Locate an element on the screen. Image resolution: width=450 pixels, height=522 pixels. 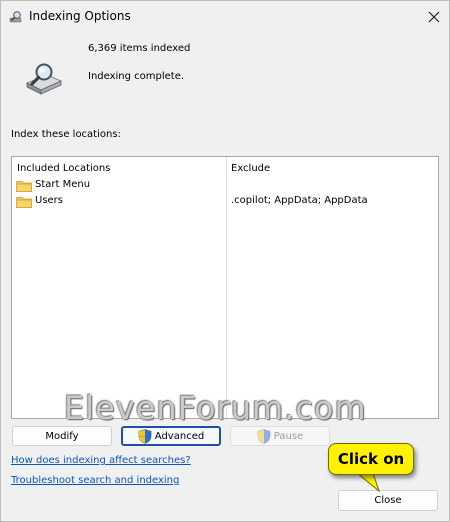
location-name: Users is located at coordinates (49, 200).